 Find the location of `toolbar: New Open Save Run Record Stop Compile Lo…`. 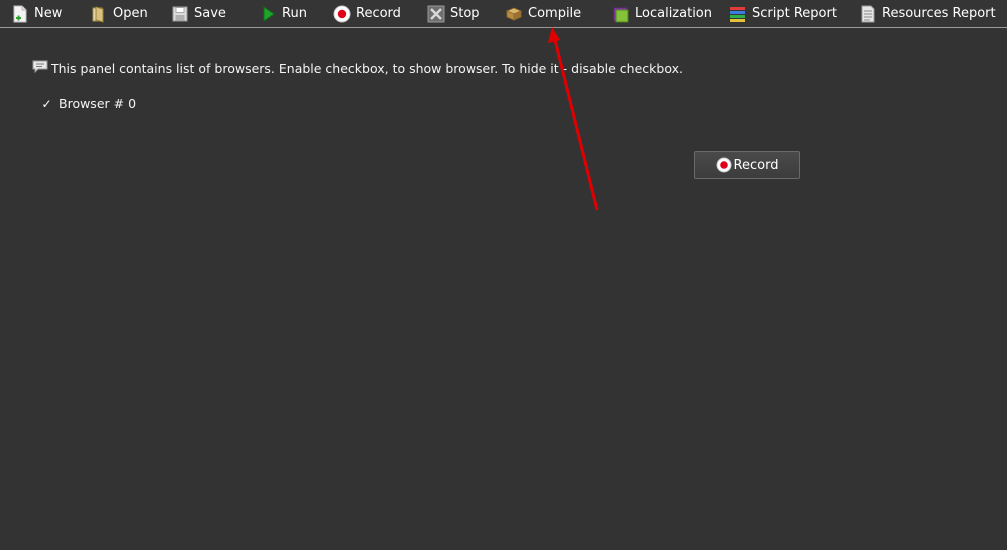

toolbar: New Open Save Run Record Stop Compile Lo… is located at coordinates (503, 14).